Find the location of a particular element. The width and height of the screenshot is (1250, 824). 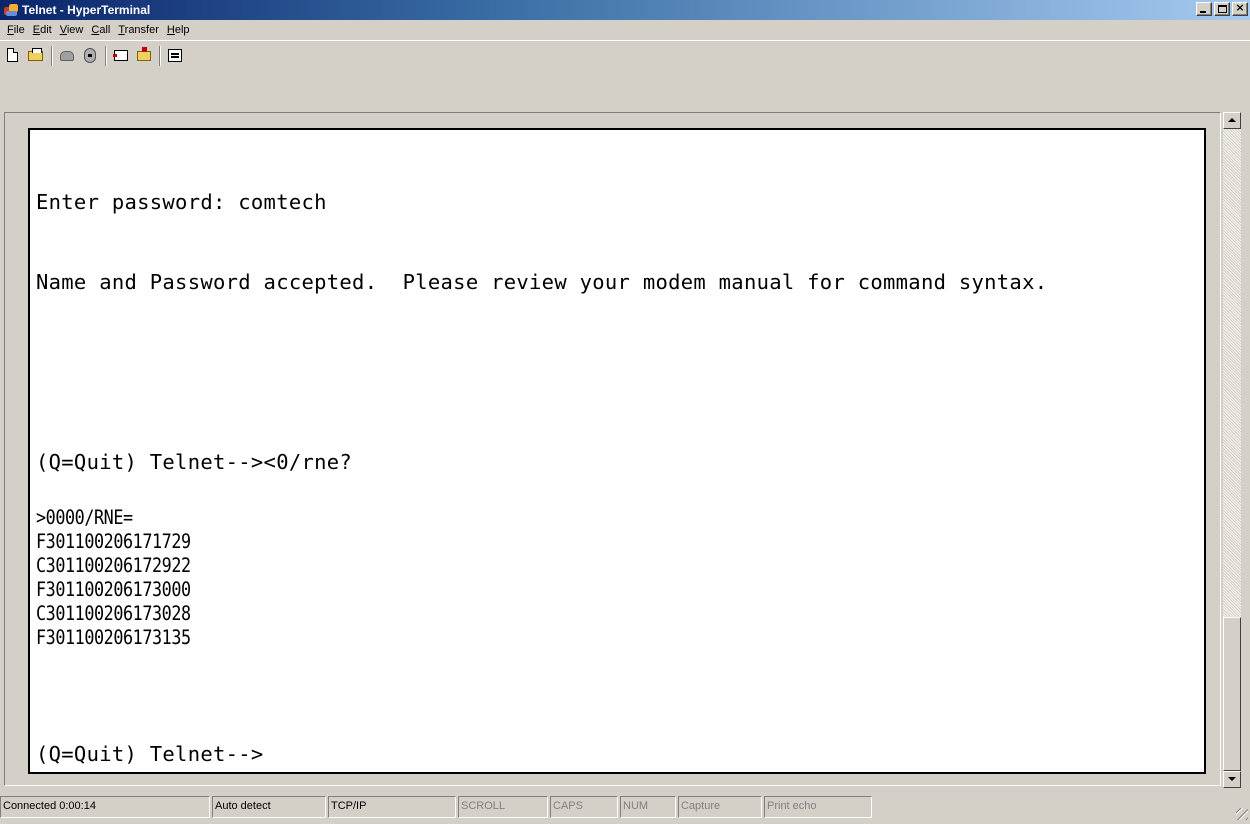

terminal-line: (Q=Quit) Telnet--><0/rne? is located at coordinates (194, 462).